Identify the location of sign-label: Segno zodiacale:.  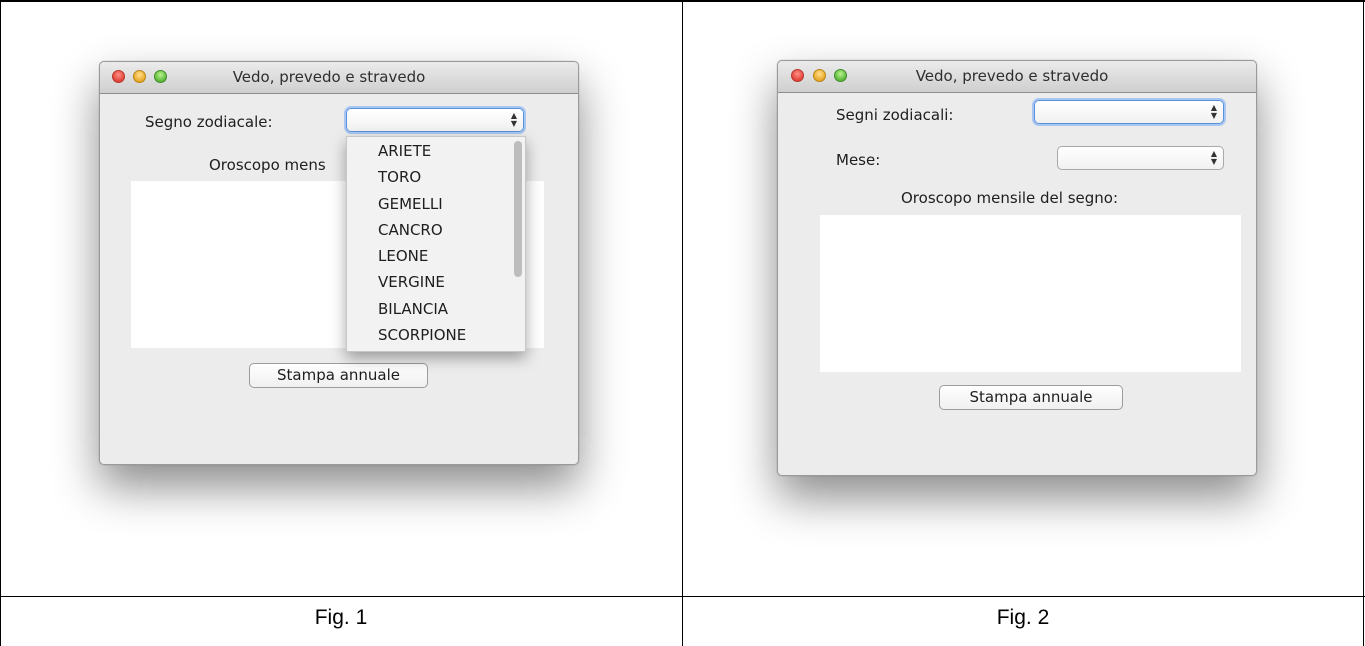
(209, 122).